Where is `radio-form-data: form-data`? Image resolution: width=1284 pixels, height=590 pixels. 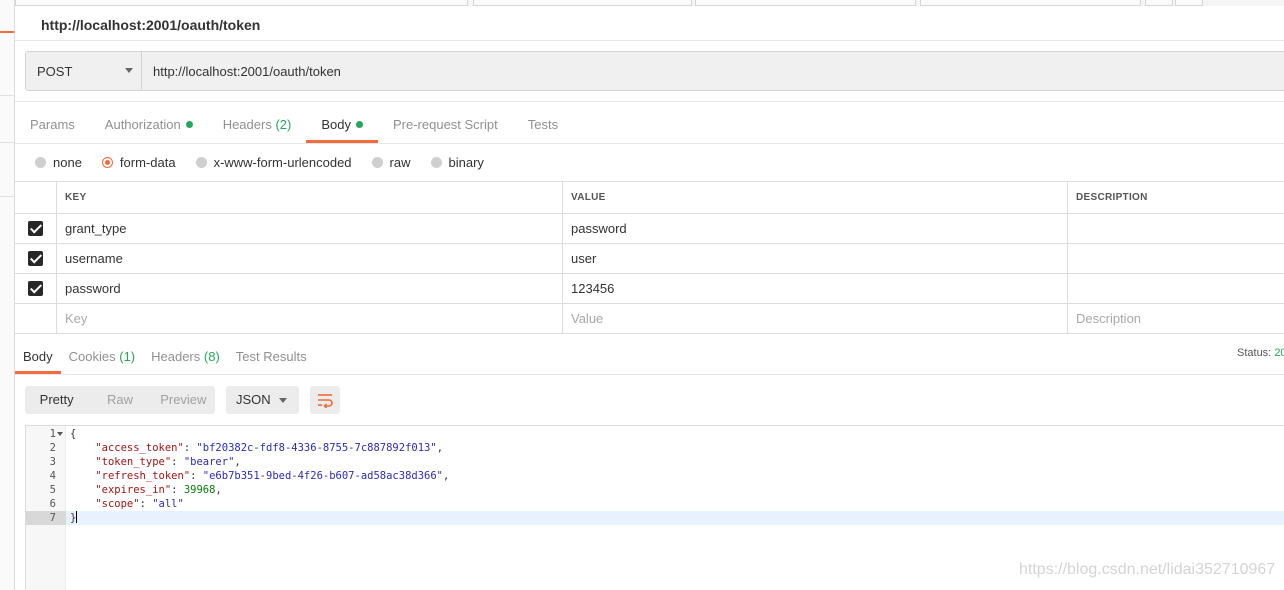
radio-form-data: form-data is located at coordinates (138, 162).